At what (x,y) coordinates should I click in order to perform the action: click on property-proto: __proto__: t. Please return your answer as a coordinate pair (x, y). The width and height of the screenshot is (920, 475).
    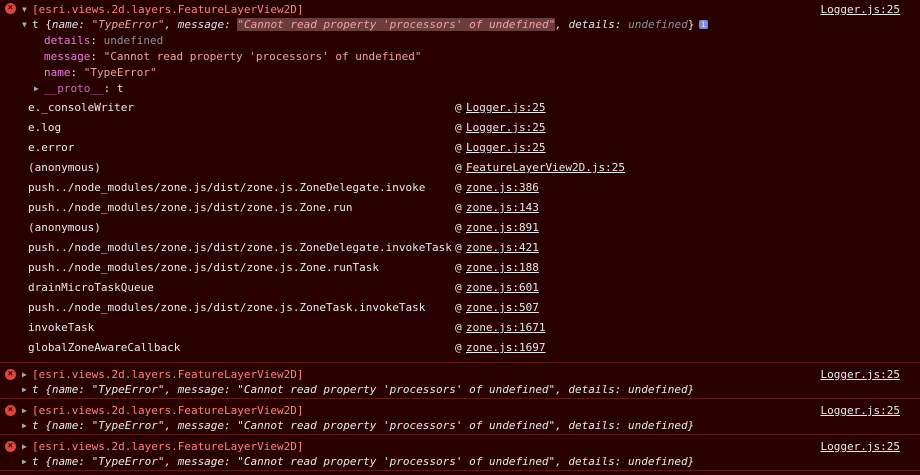
    Looking at the image, I should click on (83, 88).